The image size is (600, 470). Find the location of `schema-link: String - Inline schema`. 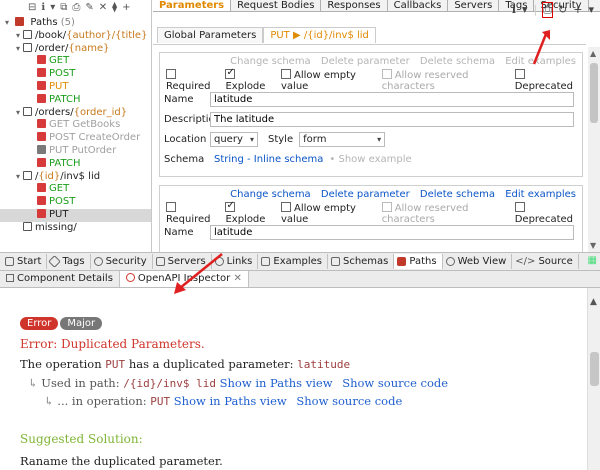

schema-link: String - Inline schema is located at coordinates (268, 159).